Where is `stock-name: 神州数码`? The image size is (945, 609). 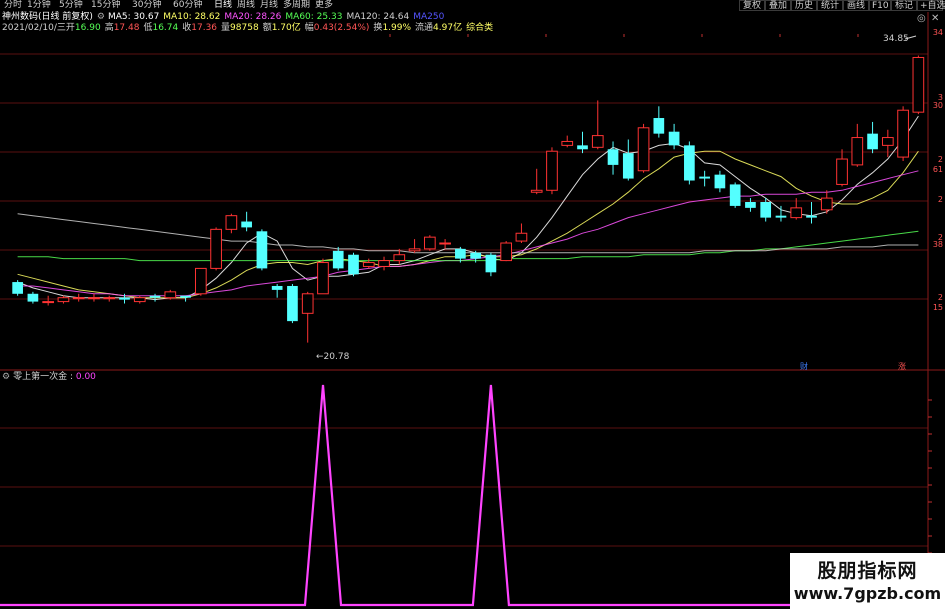 stock-name: 神州数码 is located at coordinates (20, 17).